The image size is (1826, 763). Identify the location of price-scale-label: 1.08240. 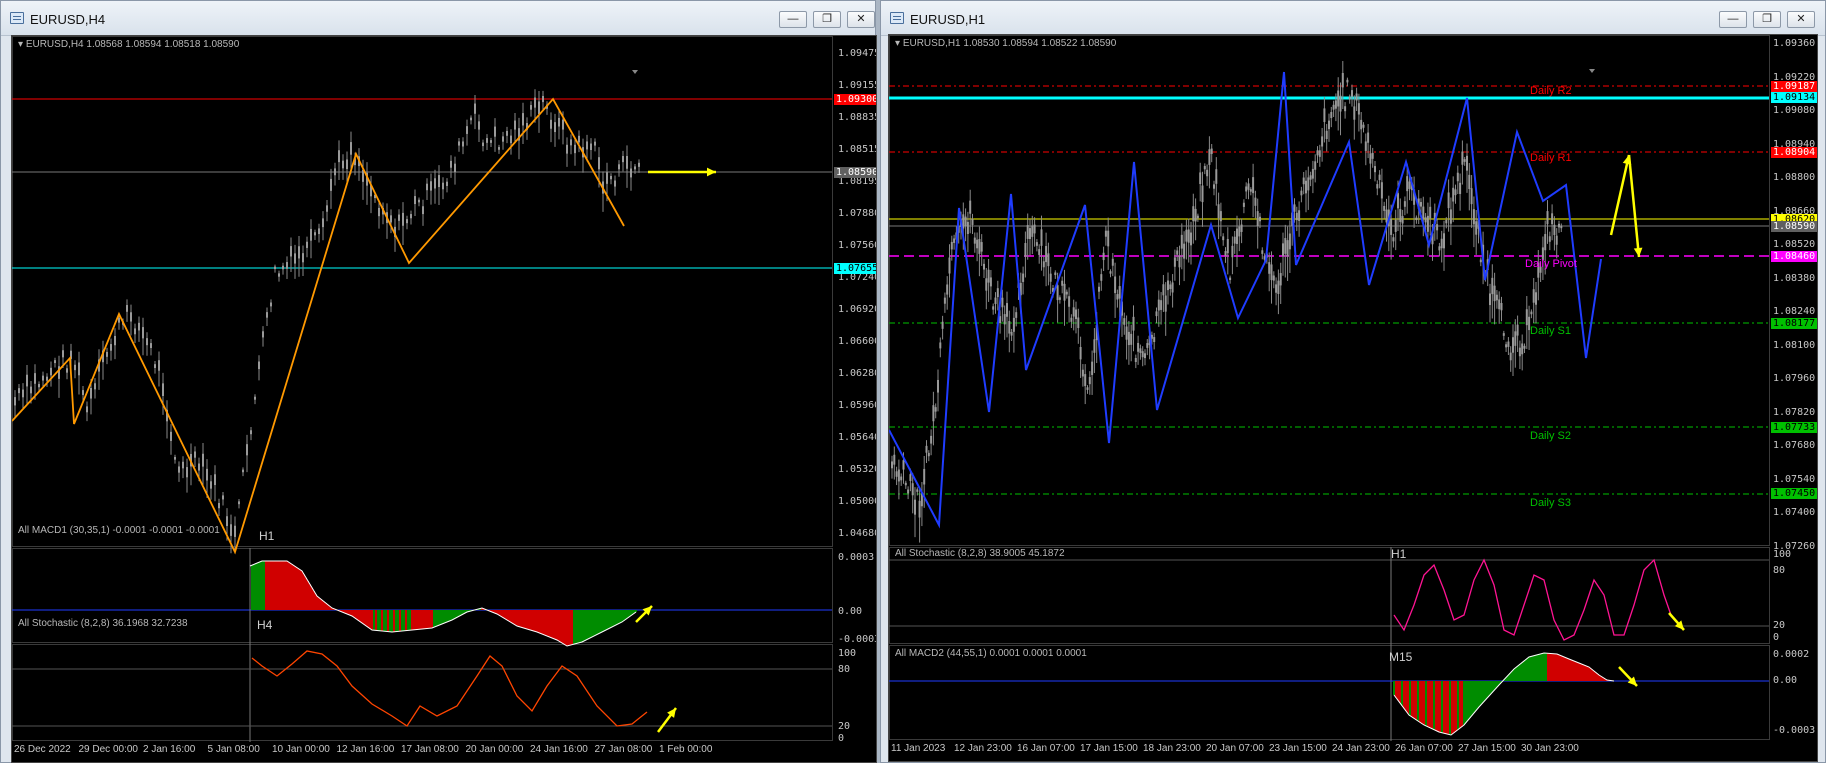
(1794, 311).